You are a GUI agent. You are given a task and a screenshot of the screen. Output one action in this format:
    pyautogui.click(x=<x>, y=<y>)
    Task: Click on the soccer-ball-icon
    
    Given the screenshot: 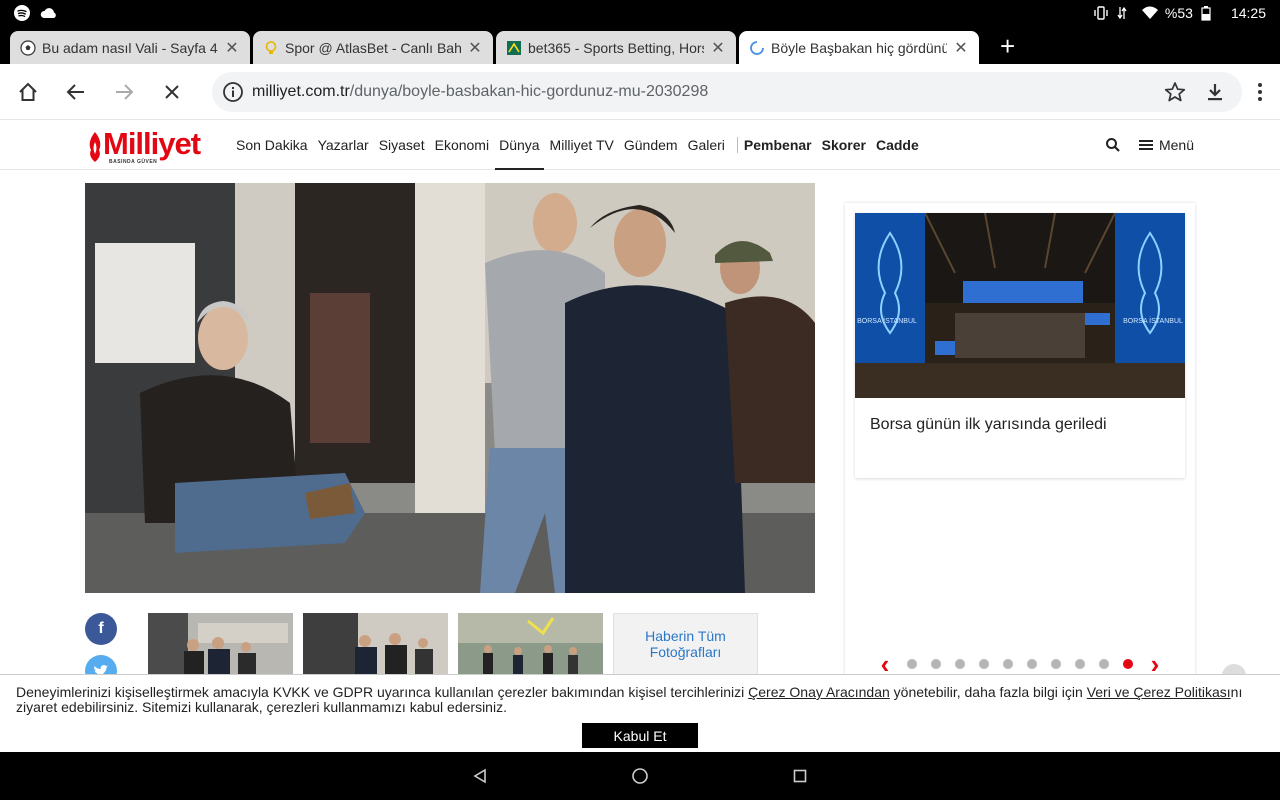 What is the action you would take?
    pyautogui.click(x=28, y=47)
    